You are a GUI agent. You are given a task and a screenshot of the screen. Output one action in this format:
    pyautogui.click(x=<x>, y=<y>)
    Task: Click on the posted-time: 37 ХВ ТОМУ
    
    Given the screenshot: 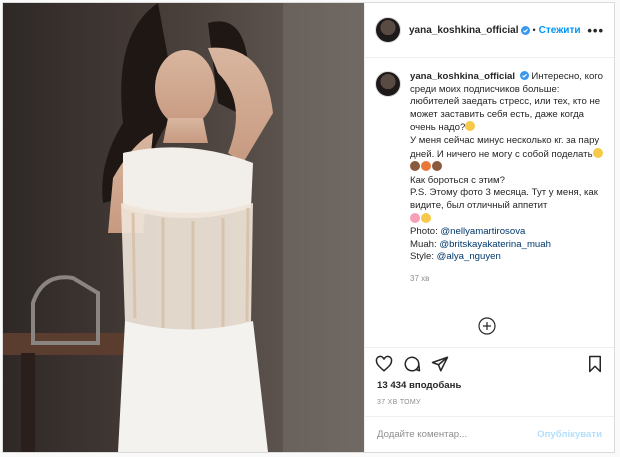 What is the action you would take?
    pyautogui.click(x=399, y=402)
    